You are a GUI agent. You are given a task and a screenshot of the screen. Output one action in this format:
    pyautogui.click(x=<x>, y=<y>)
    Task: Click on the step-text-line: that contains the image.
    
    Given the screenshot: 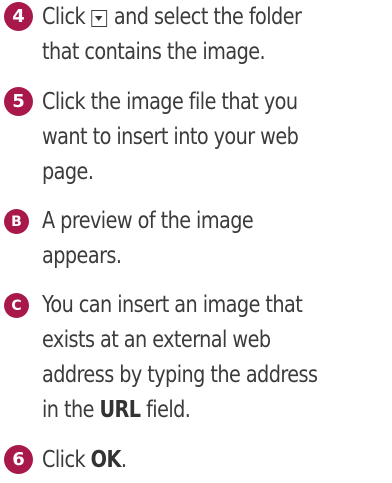 What is the action you would take?
    pyautogui.click(x=154, y=52)
    